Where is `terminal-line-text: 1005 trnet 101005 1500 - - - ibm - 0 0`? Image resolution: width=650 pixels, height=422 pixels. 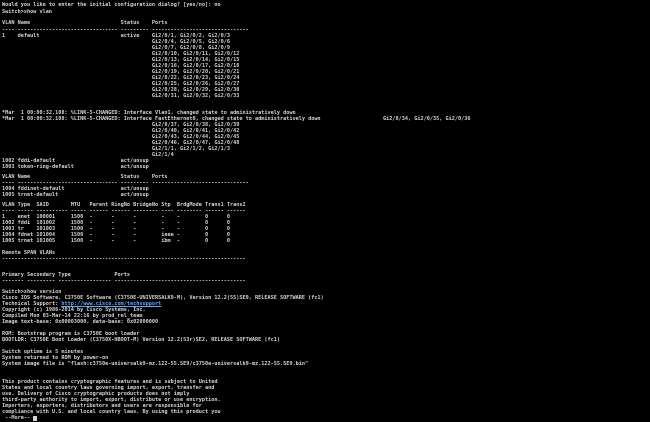 terminal-line-text: 1005 trnet 101005 1500 - - - ibm - 0 0 is located at coordinates (116, 241).